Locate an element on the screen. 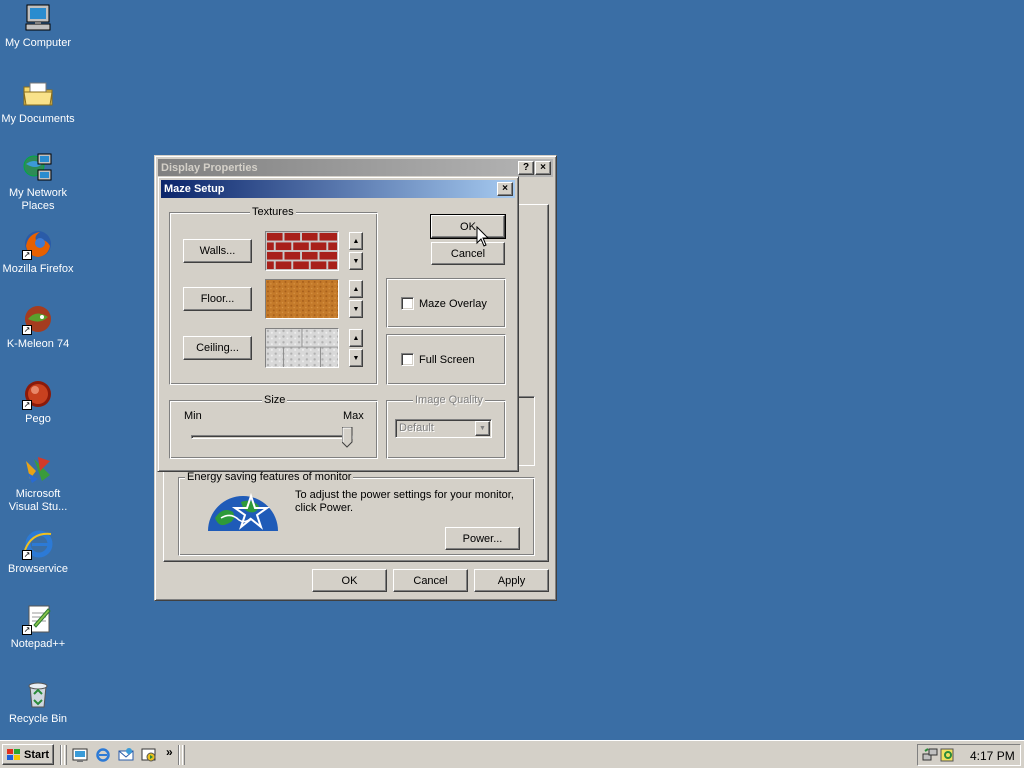  size-slider-track is located at coordinates (272, 437).